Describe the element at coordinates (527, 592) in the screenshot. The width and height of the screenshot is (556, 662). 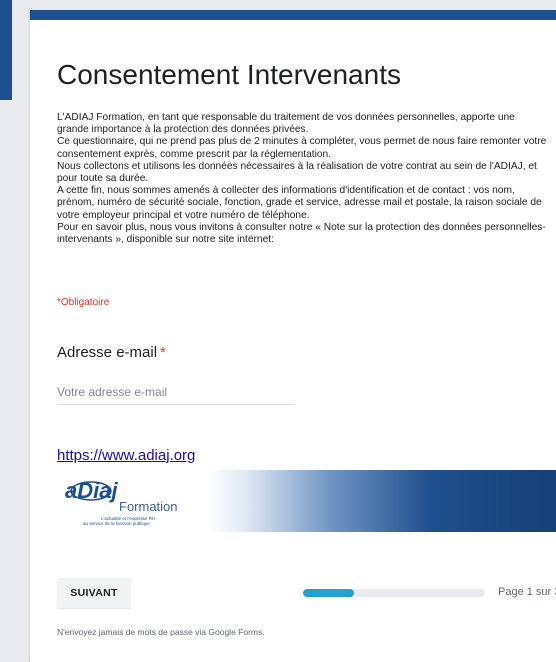
I see `page-indicator: Page 1 sur 3` at that location.